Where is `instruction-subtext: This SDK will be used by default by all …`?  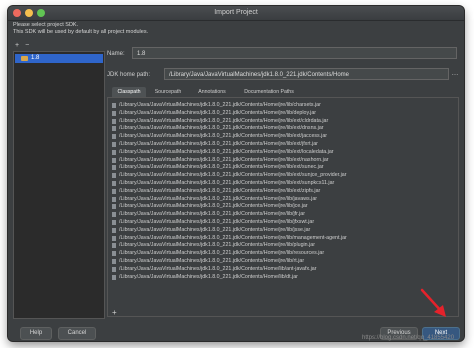
instruction-subtext: This SDK will be used by default by all … is located at coordinates (81, 32).